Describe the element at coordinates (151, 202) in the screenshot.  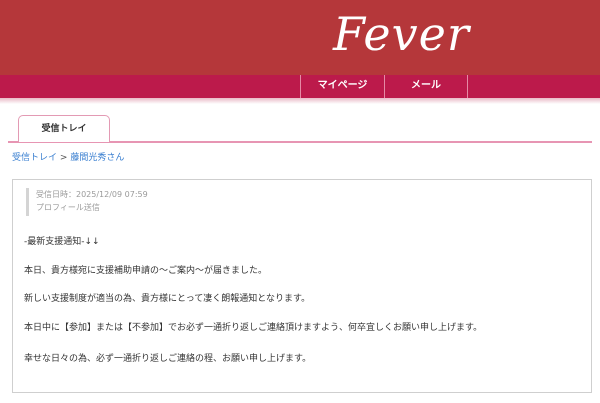
I see `message-meta: 受信日時：2025/12/09 07:59 プロフィール送信` at that location.